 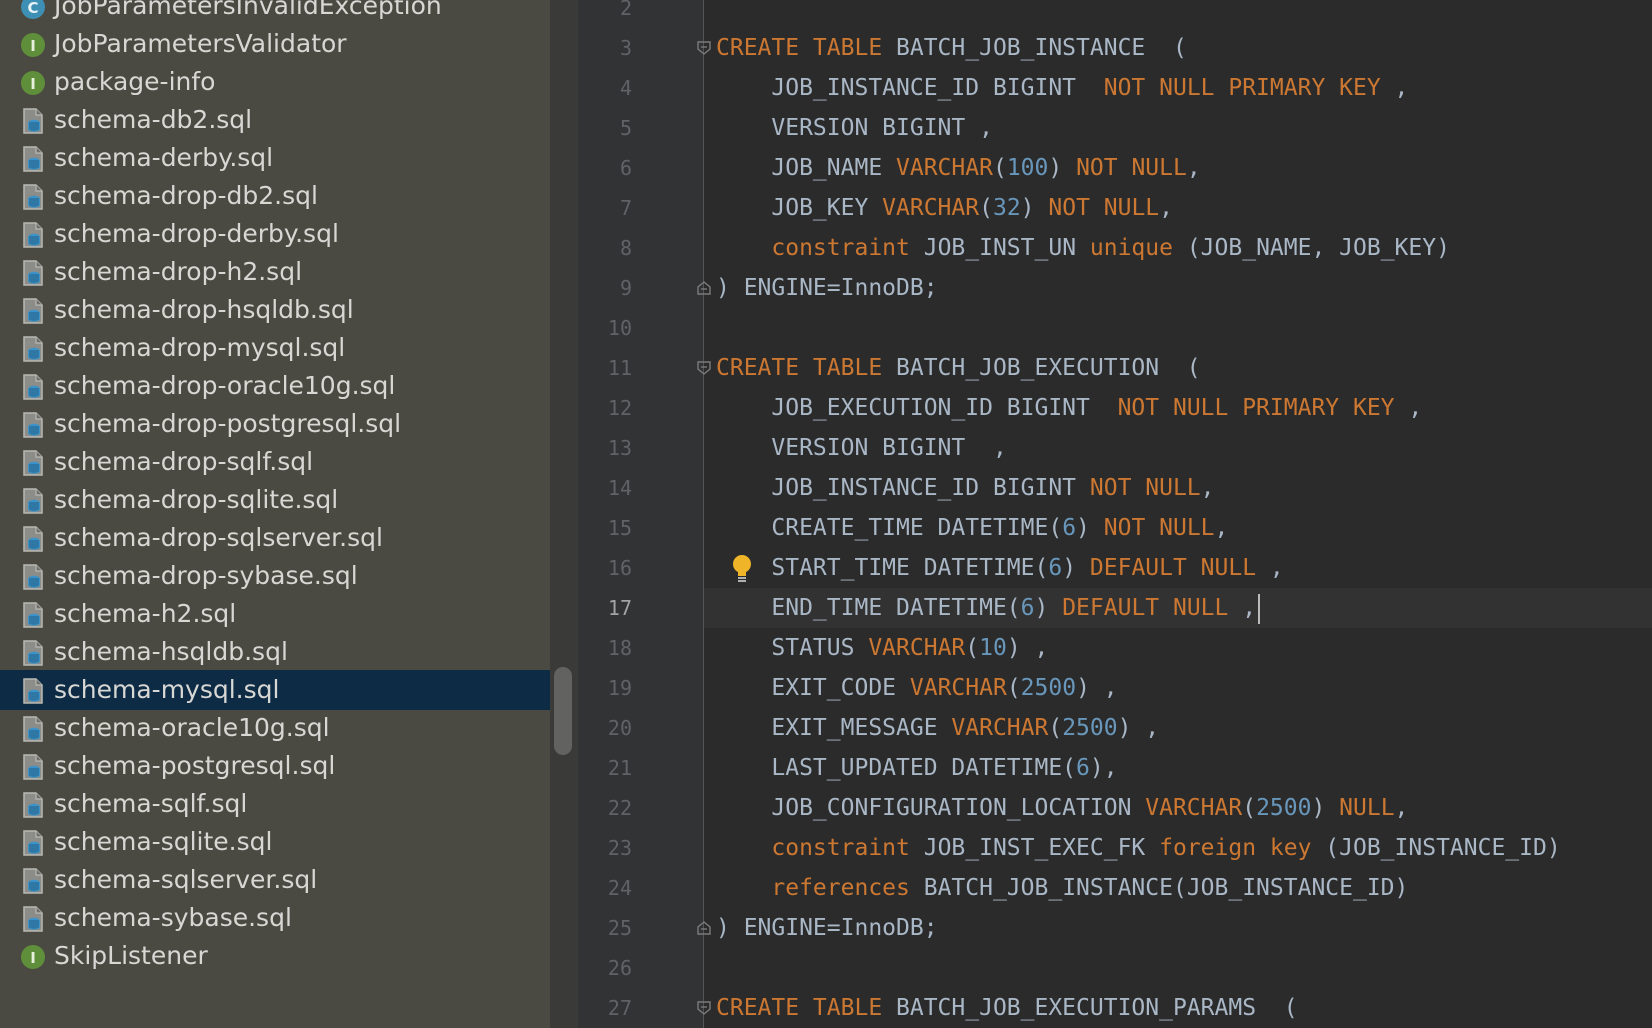 I want to click on line-number: 5, so click(x=625, y=128).